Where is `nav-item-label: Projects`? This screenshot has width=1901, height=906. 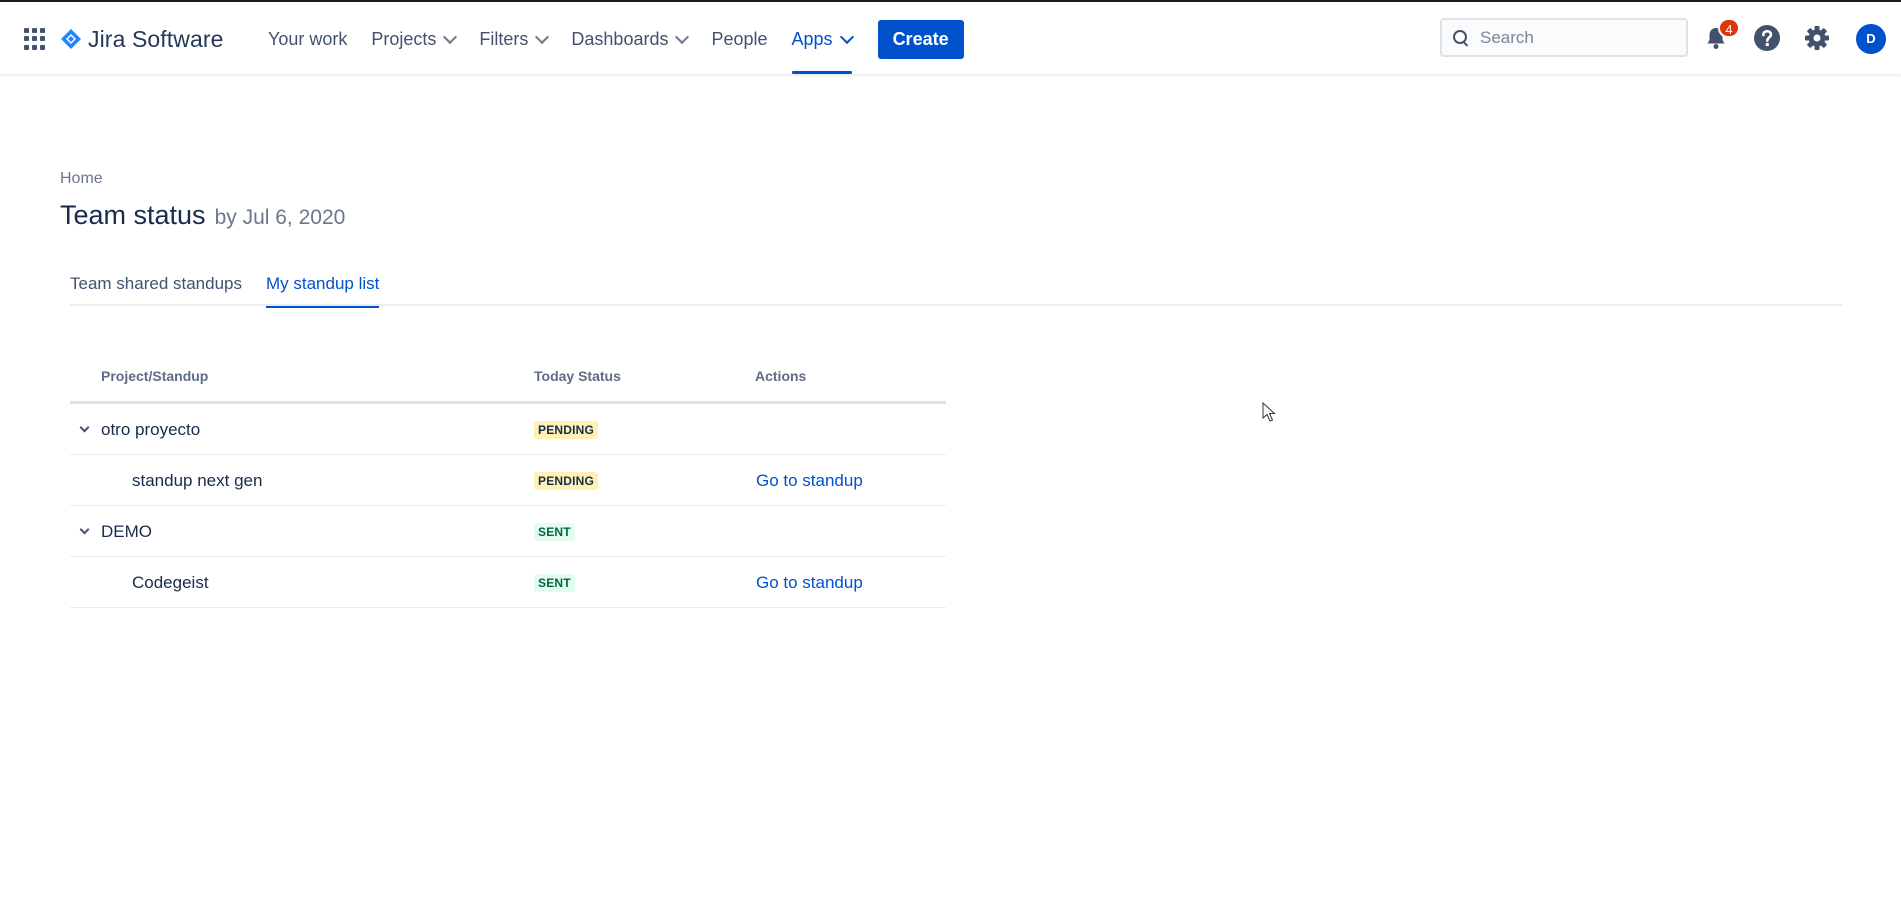
nav-item-label: Projects is located at coordinates (404, 38).